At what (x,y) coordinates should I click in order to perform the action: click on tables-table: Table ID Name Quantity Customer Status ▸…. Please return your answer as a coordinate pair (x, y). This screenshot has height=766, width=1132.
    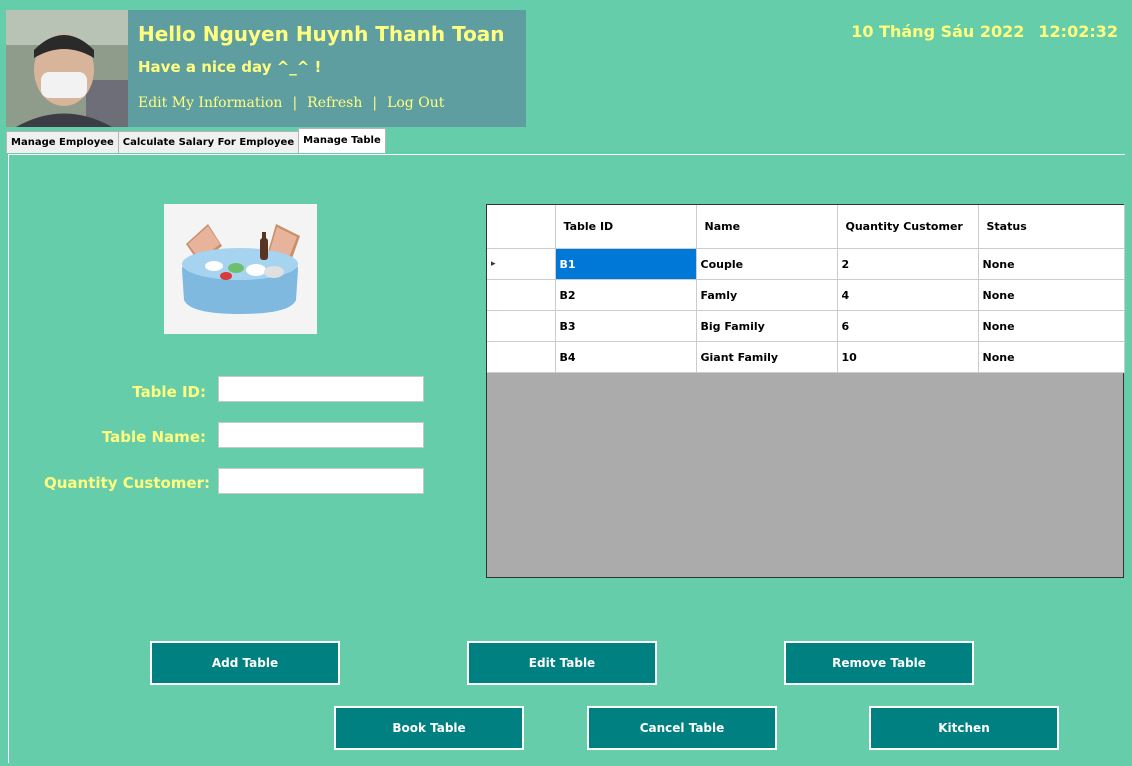
    Looking at the image, I should click on (806, 289).